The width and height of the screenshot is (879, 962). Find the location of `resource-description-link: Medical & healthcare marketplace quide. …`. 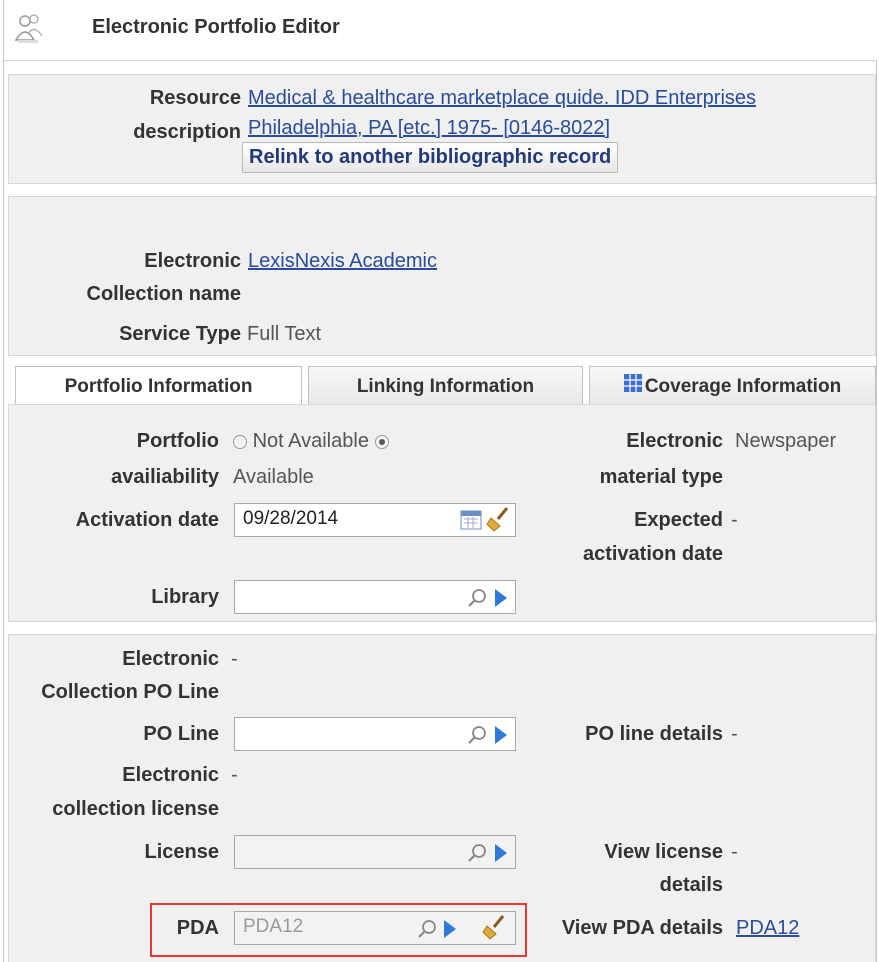

resource-description-link: Medical & healthcare marketplace quide. … is located at coordinates (502, 98).